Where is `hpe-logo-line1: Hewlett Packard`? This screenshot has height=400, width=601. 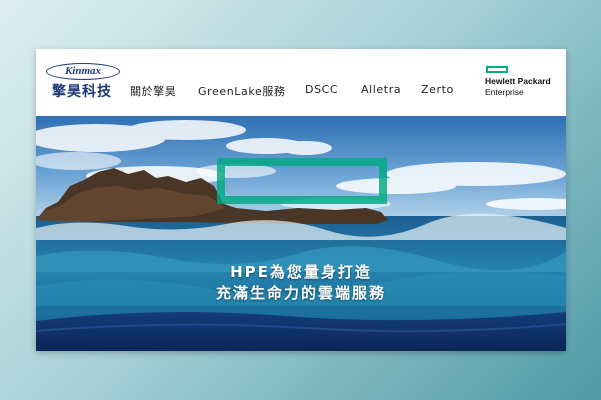
hpe-logo-line1: Hewlett Packard is located at coordinates (518, 81).